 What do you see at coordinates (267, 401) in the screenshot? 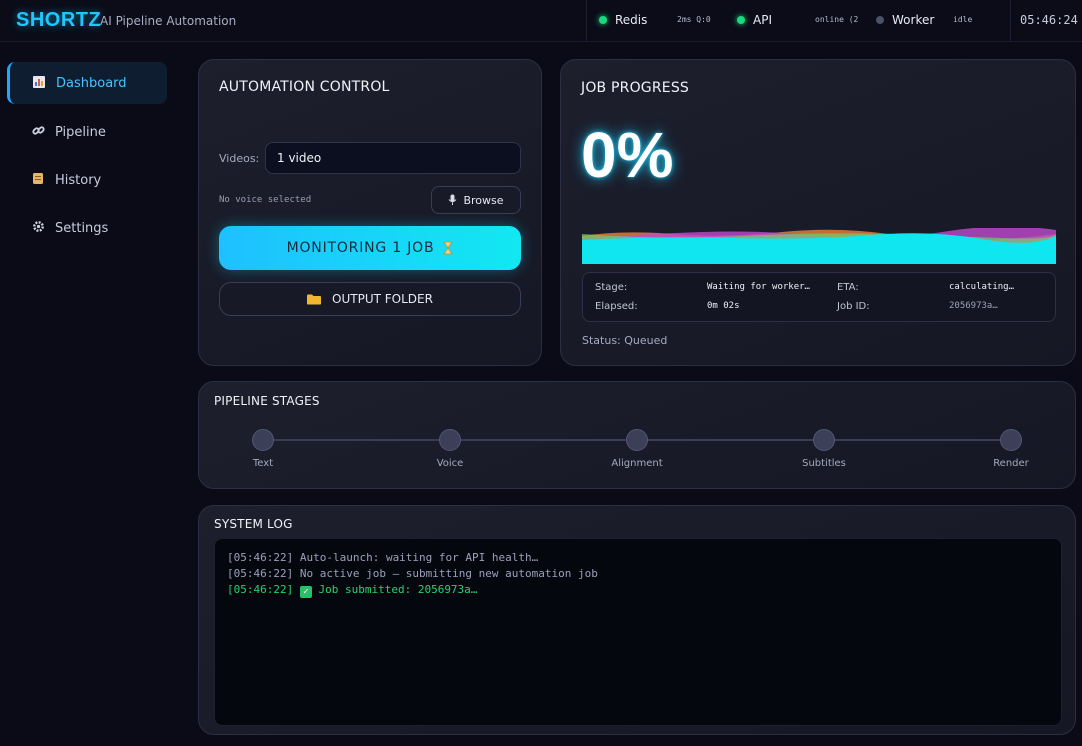
I see `card-title: PIPELINE STAGES` at bounding box center [267, 401].